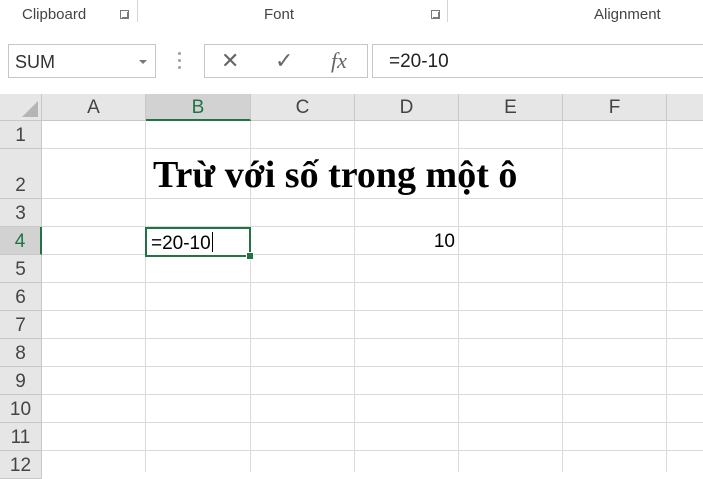 The height and width of the screenshot is (479, 703). I want to click on name-box: SUM, so click(82, 61).